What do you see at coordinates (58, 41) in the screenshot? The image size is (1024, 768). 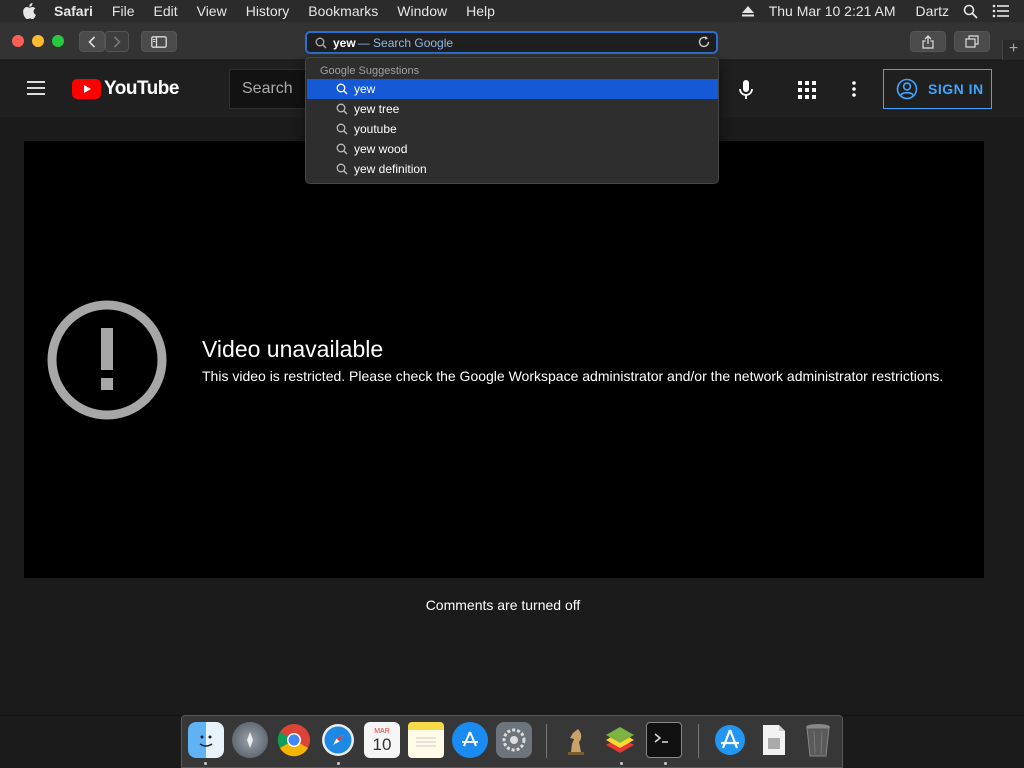 I see `zoom-window-button` at bounding box center [58, 41].